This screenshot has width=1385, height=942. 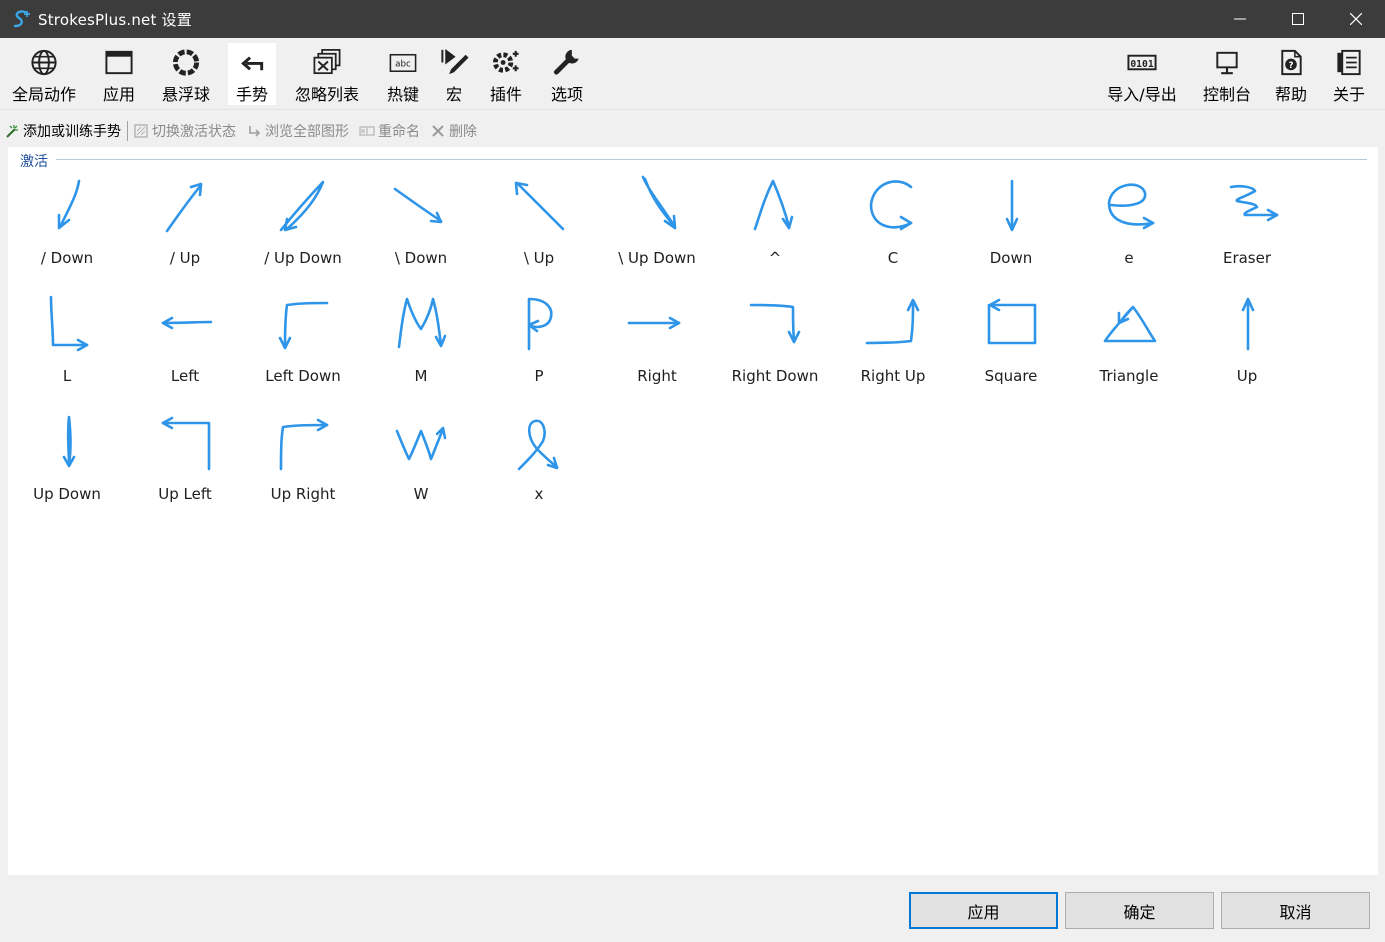 I want to click on gesture-item: \ Up Down, so click(x=657, y=221).